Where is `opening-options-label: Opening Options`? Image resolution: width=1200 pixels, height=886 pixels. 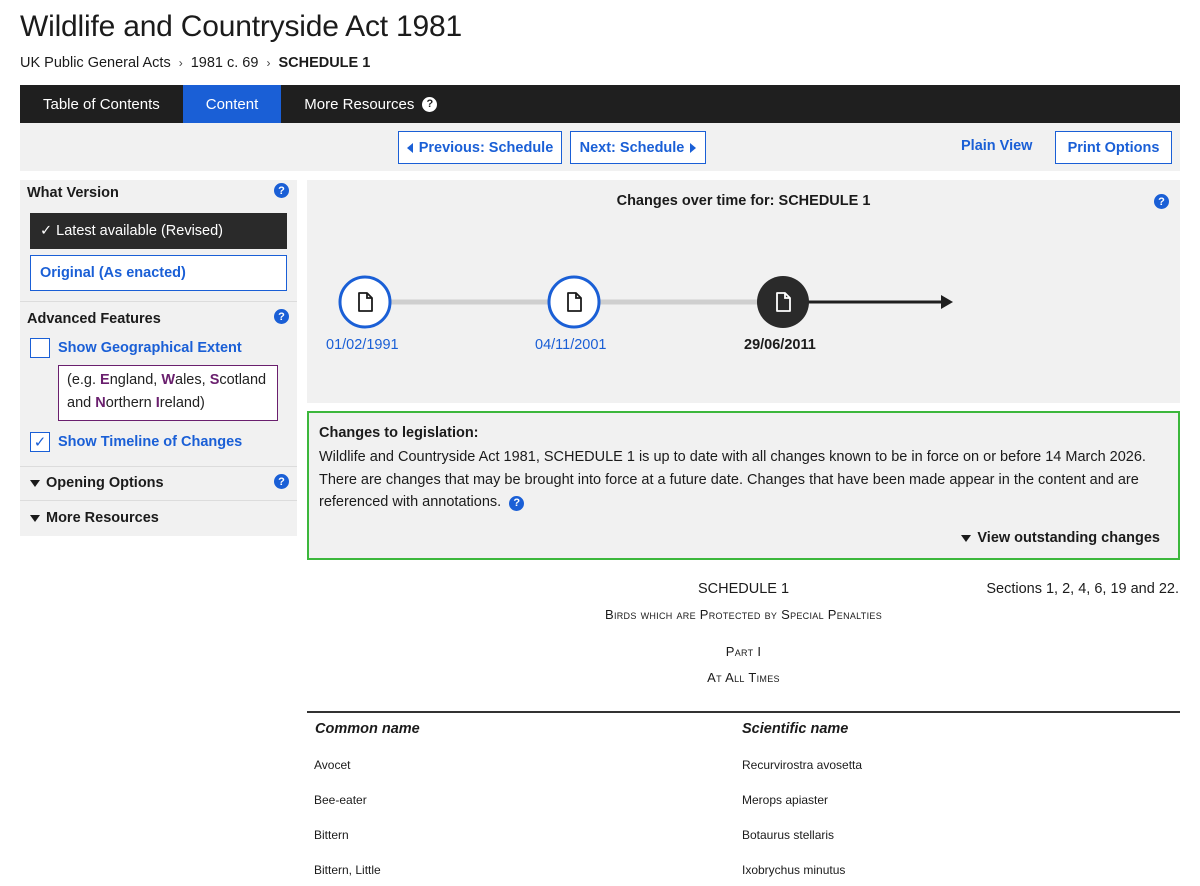 opening-options-label: Opening Options is located at coordinates (105, 483).